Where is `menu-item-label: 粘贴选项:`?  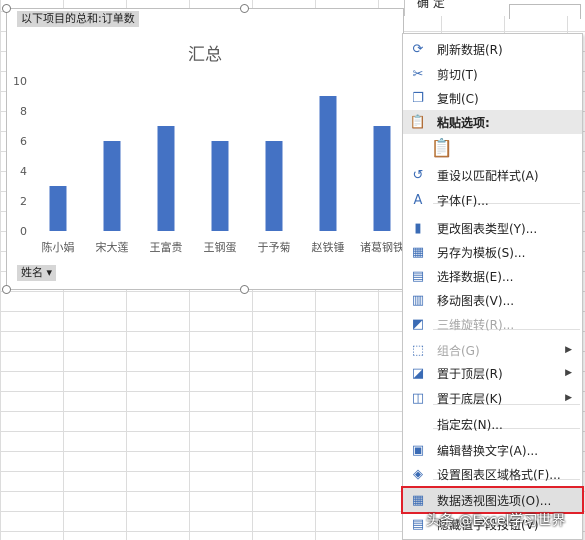
menu-item-label: 粘贴选项: is located at coordinates (463, 122).